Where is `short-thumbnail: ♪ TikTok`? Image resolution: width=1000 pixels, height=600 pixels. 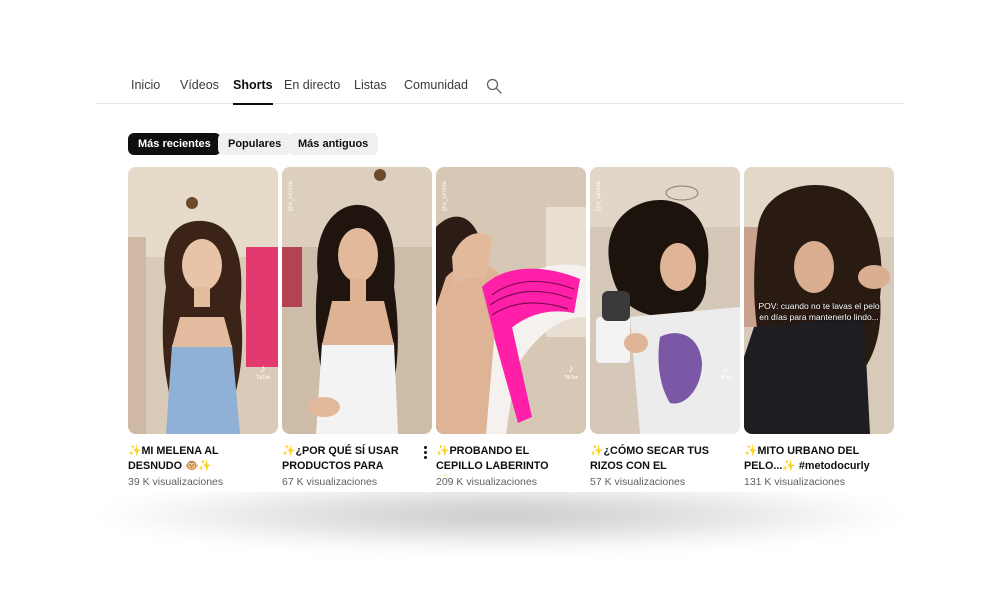
short-thumbnail: ♪ TikTok is located at coordinates (203, 300).